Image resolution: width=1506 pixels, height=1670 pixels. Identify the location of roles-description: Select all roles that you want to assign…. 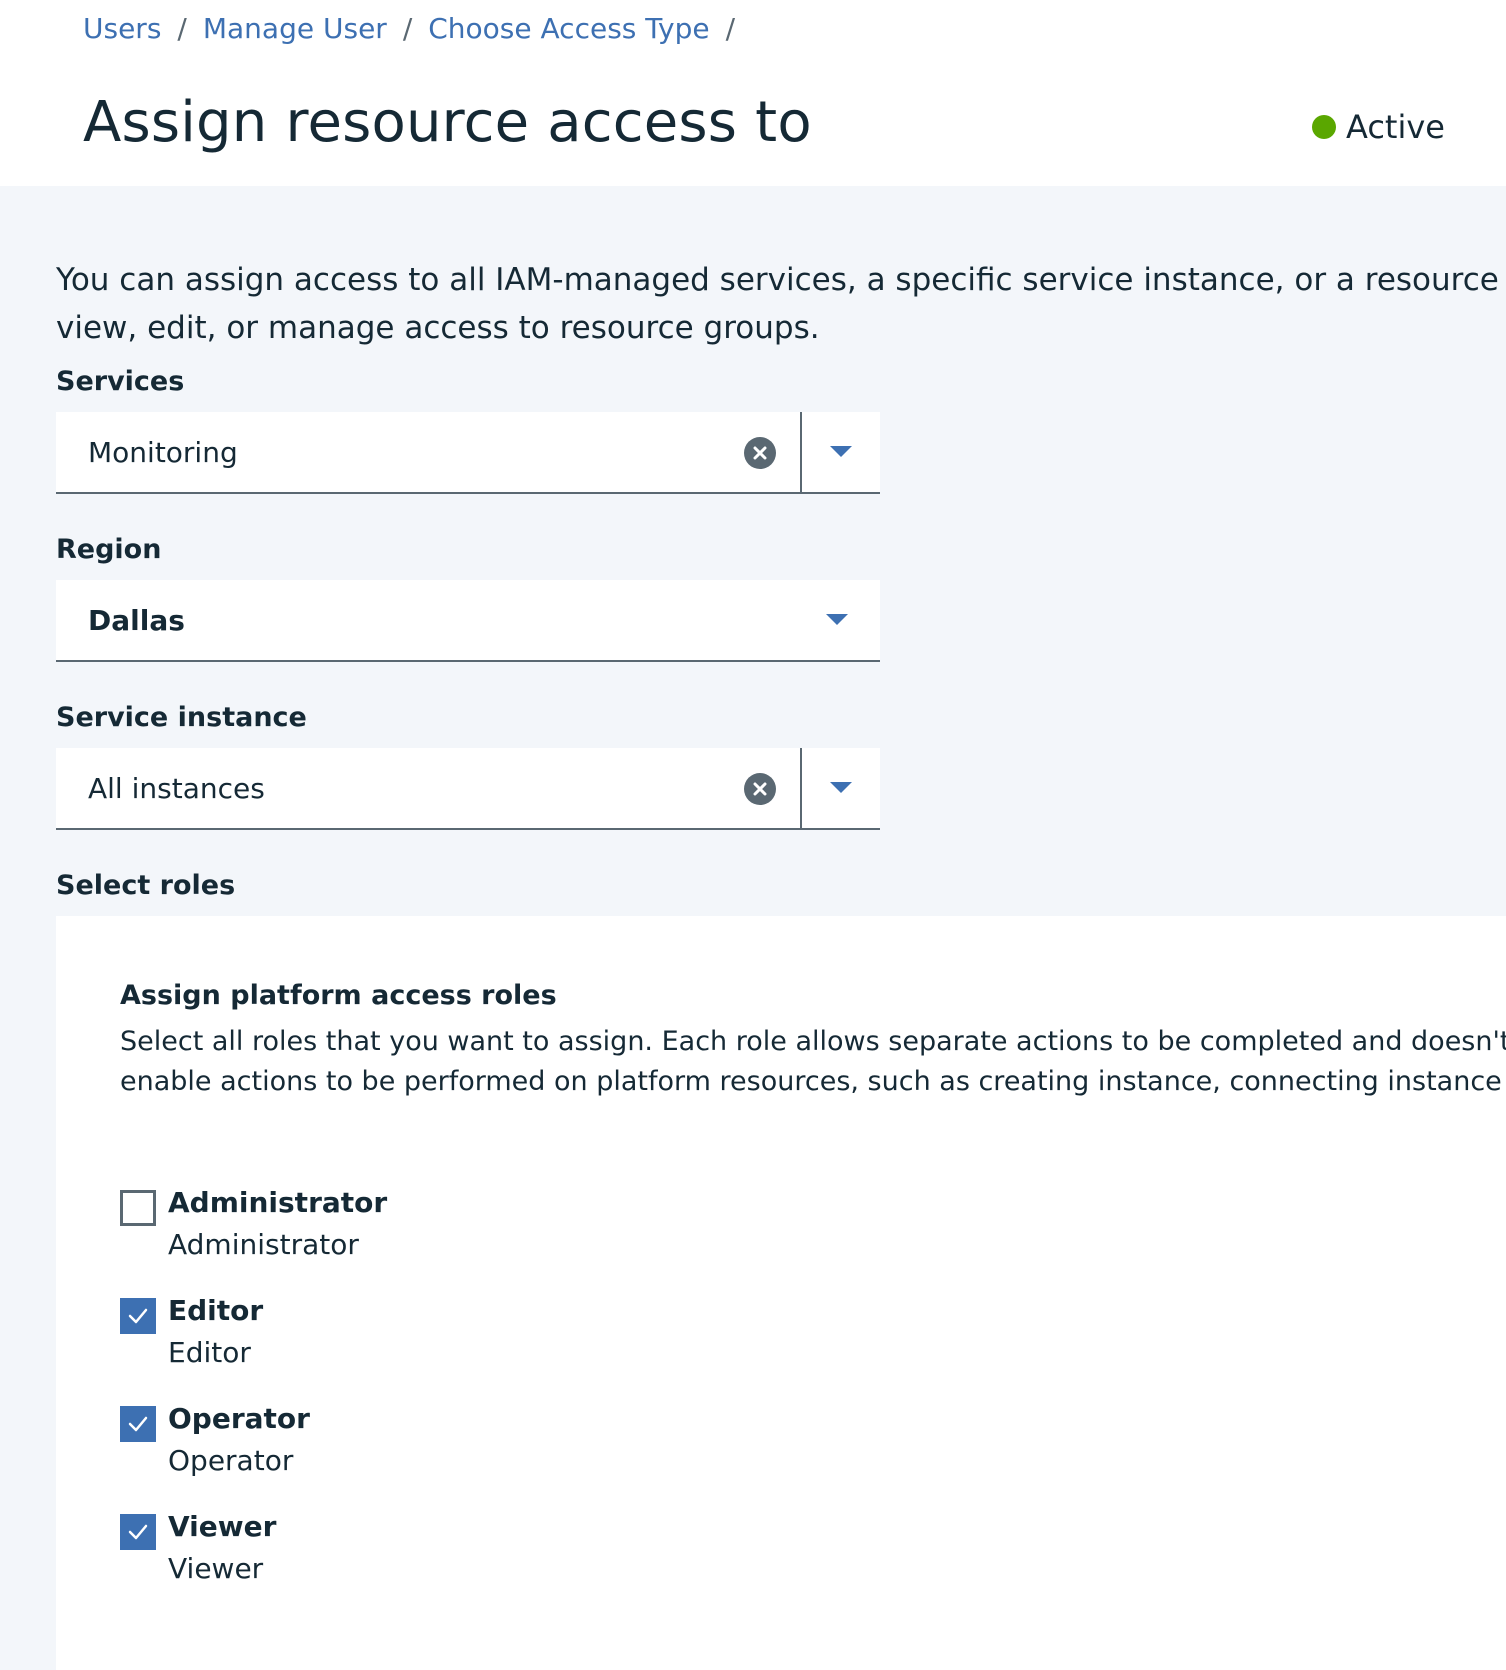
(813, 1062).